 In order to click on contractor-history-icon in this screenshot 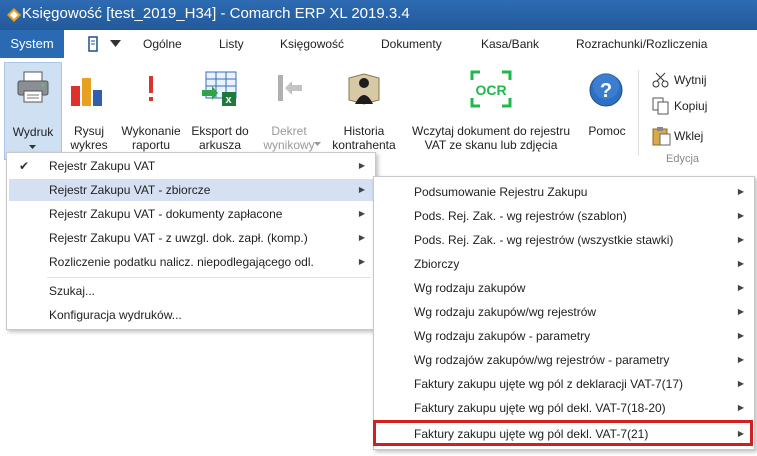, I will do `click(364, 89)`.